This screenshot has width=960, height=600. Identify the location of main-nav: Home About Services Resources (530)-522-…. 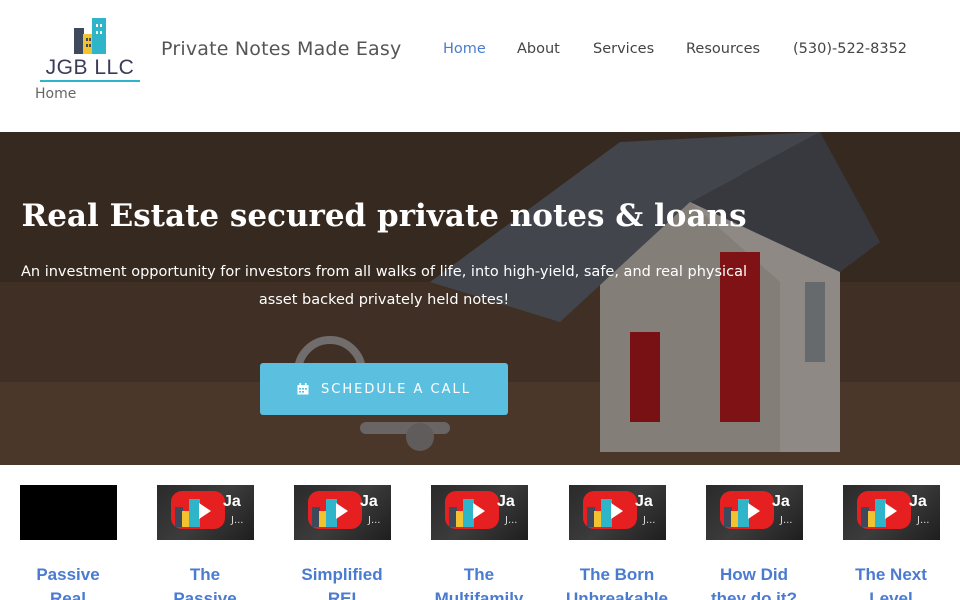
(480, 51).